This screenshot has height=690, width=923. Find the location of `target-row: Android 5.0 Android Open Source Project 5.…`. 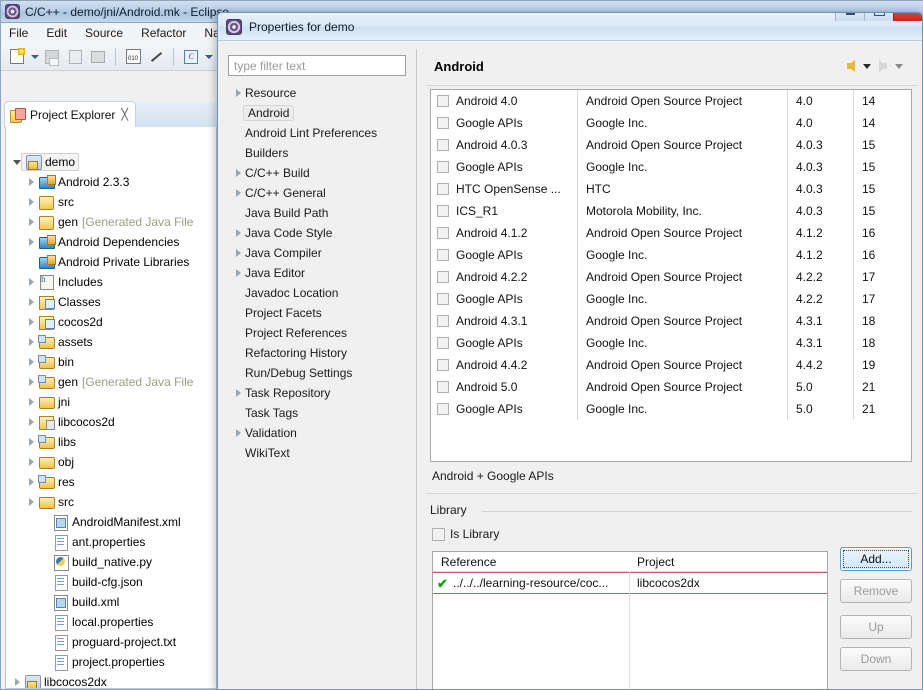

target-row: Android 5.0 Android Open Source Project 5.… is located at coordinates (671, 387).